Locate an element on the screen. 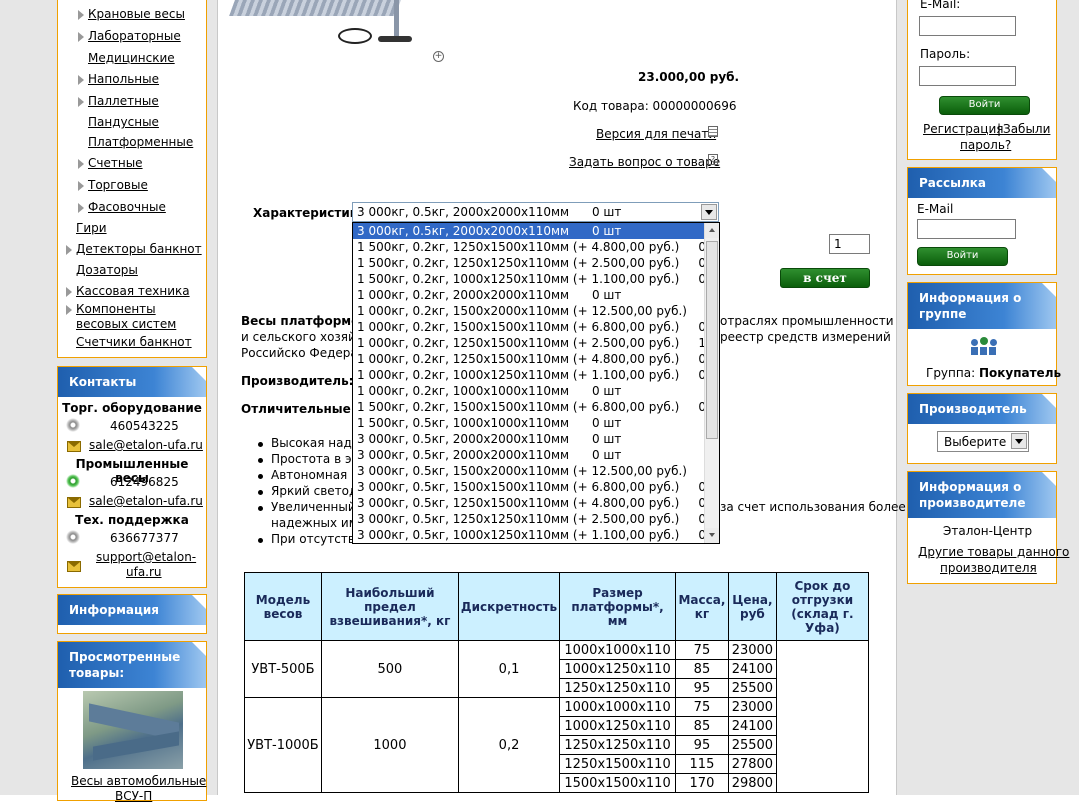  print-version-link: Версия для печати is located at coordinates (656, 134).